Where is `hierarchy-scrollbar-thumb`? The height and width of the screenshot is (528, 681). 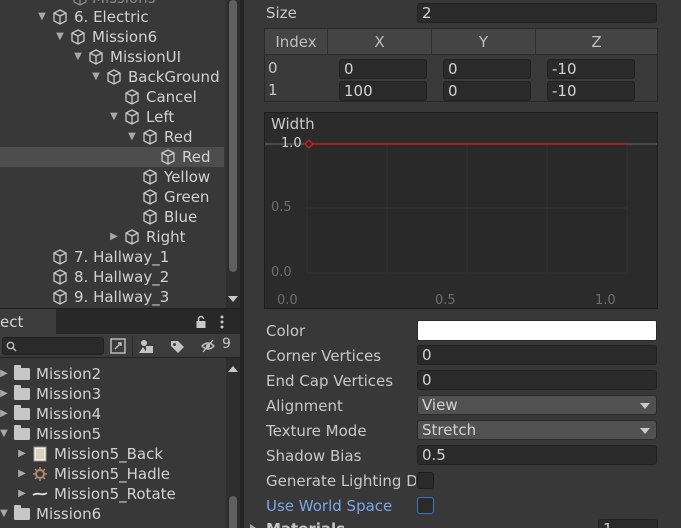 hierarchy-scrollbar-thumb is located at coordinates (233, 136).